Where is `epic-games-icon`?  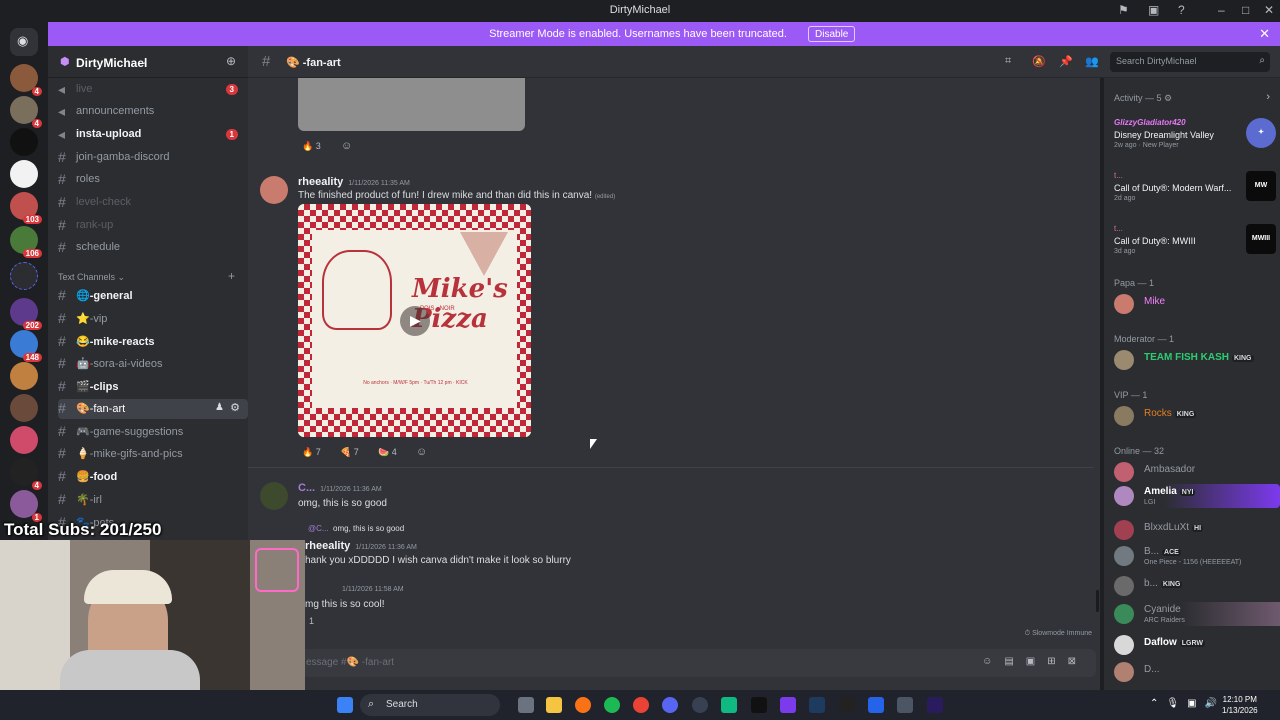
epic-games-icon is located at coordinates (847, 705).